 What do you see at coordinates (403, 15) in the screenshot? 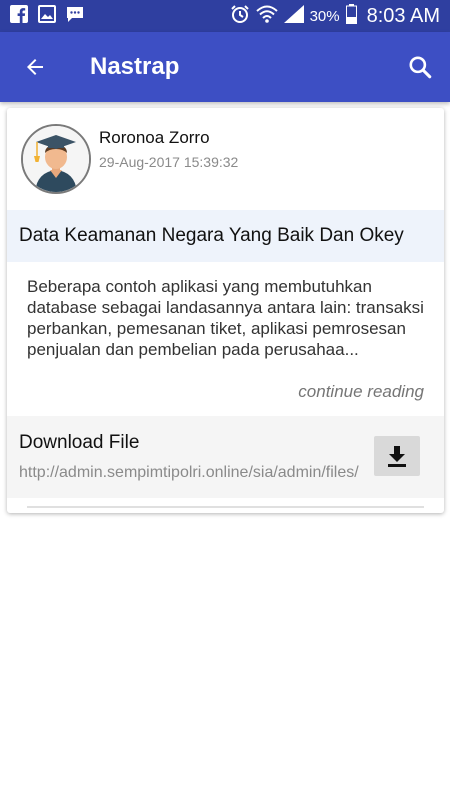
I see `clock: 8:03 AM` at bounding box center [403, 15].